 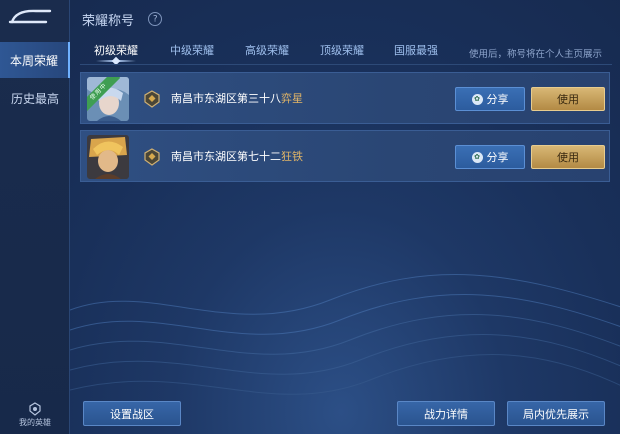 I want to click on help-icon-glyph: ?, so click(x=155, y=19).